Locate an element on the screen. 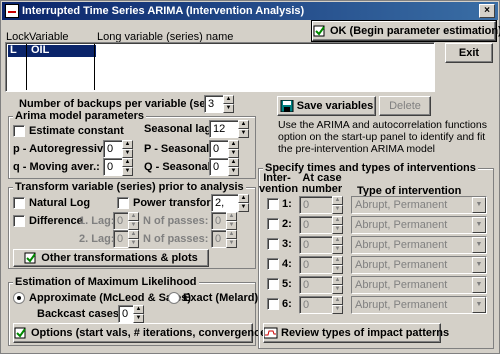  power-transform-checkbox is located at coordinates (123, 203).